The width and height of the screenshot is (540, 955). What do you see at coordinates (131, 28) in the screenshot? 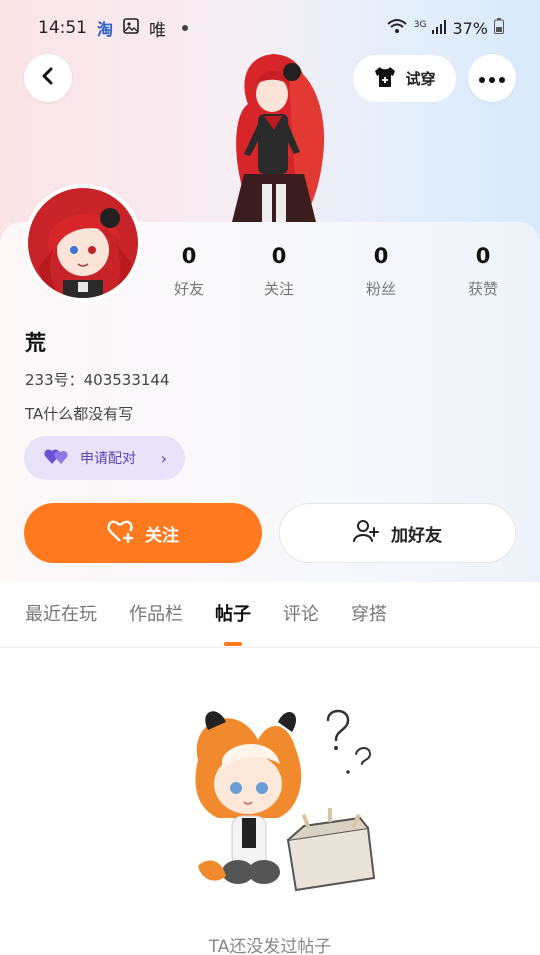
I see `gallery-icon` at bounding box center [131, 28].